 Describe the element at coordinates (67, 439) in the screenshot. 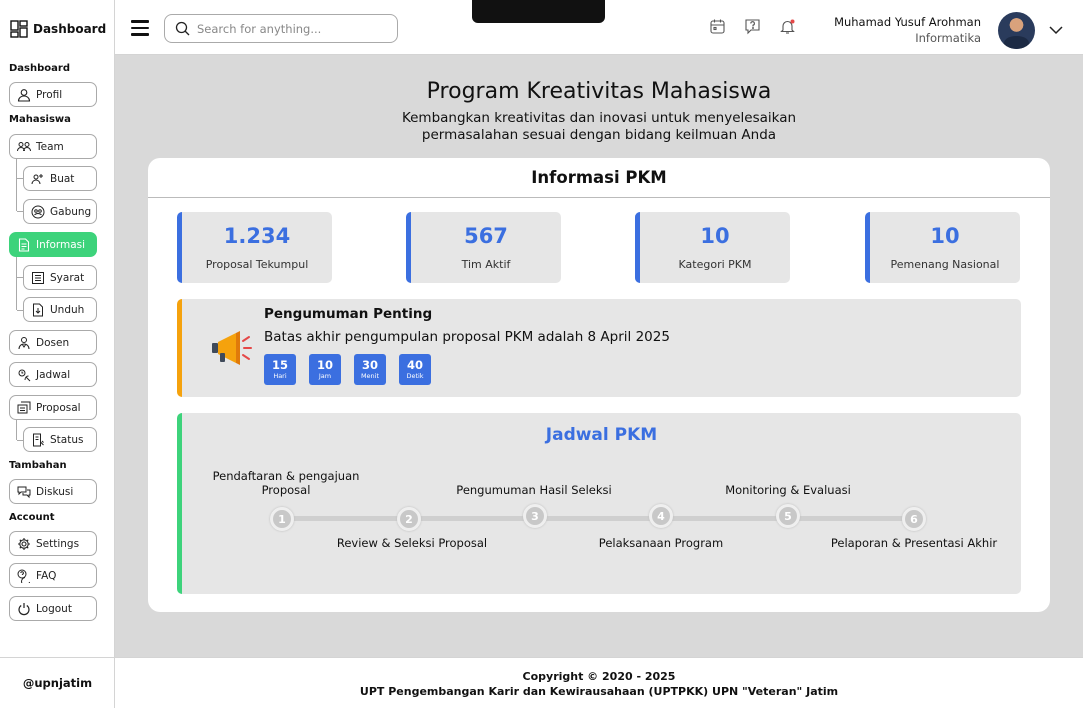

I see `sidebar-item-label: Status` at that location.